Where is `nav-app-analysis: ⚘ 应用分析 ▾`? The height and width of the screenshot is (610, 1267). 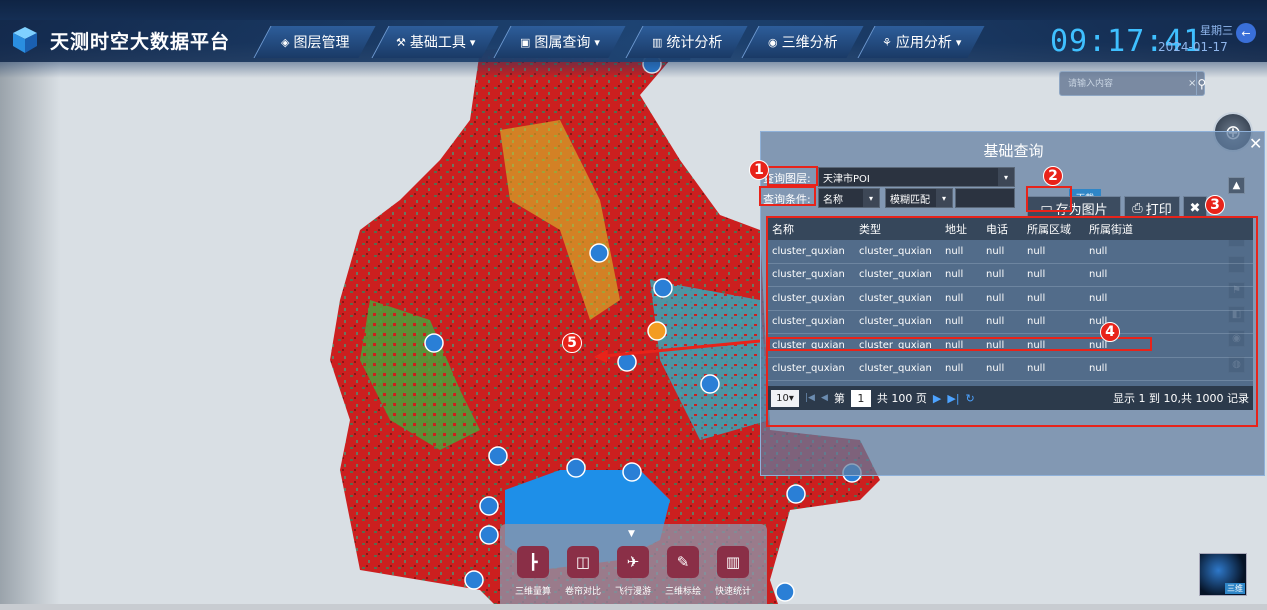
nav-app-analysis: ⚘ 应用分析 ▾ is located at coordinates (921, 42).